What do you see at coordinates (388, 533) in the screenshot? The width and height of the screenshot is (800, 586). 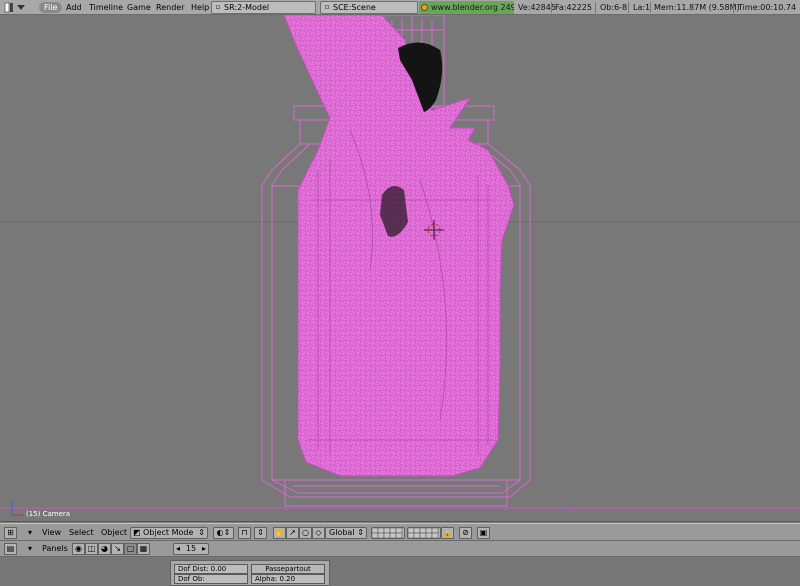 I see `layer-buttons-a` at bounding box center [388, 533].